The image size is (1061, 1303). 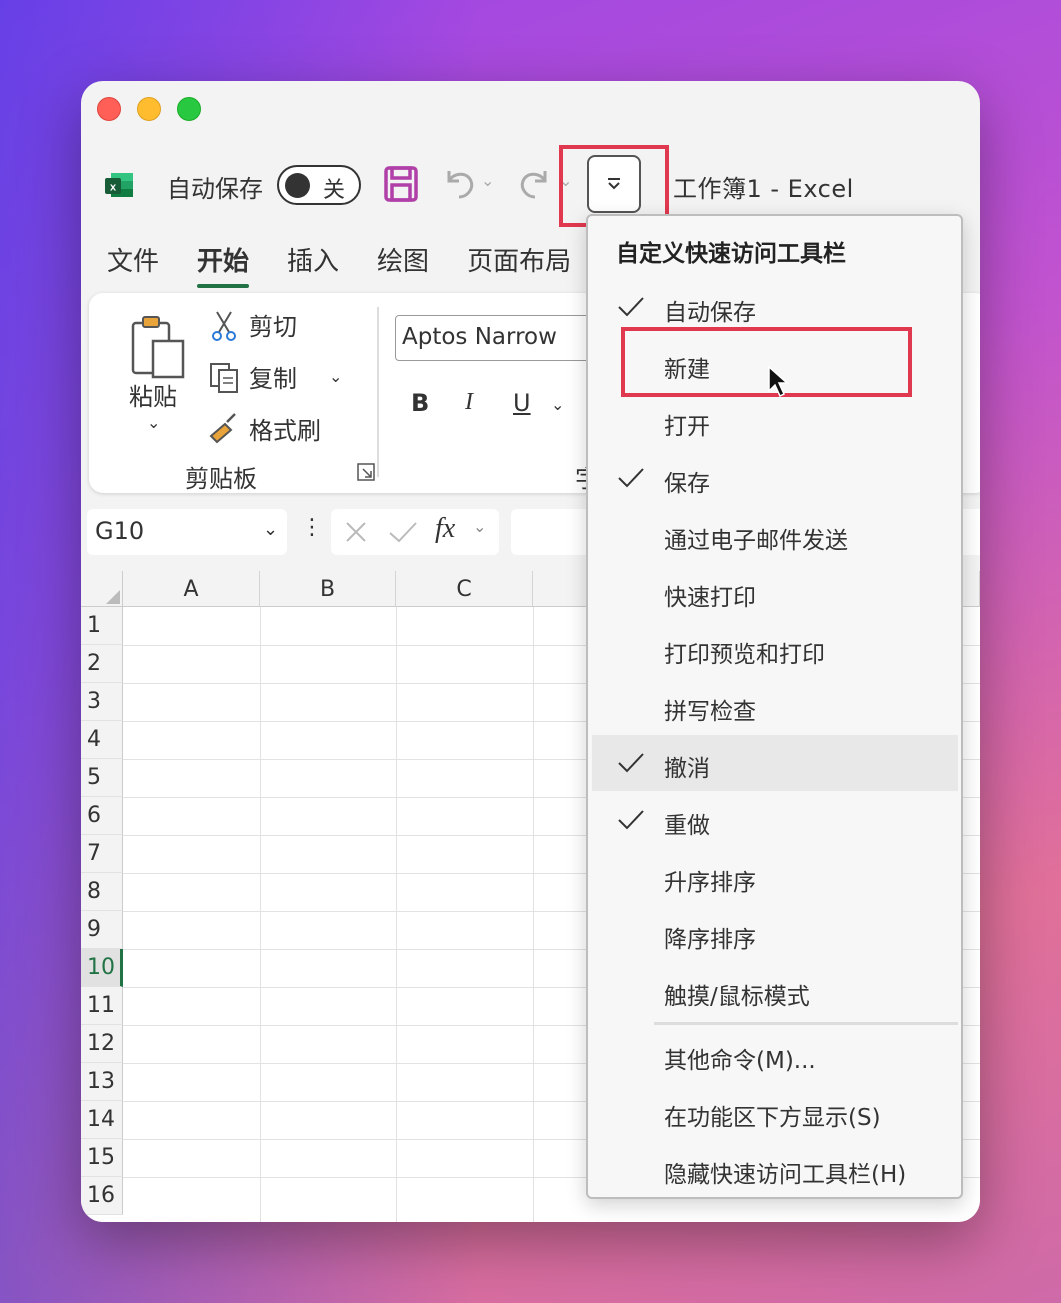 What do you see at coordinates (775, 706) in the screenshot?
I see `menu-item-spelling: 拼写检查` at bounding box center [775, 706].